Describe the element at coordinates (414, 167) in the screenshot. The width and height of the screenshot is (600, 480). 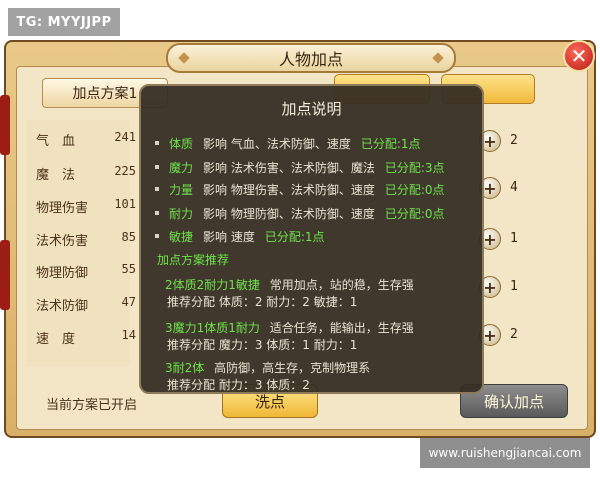
I see `attribute-allocated: 已分配:3点` at that location.